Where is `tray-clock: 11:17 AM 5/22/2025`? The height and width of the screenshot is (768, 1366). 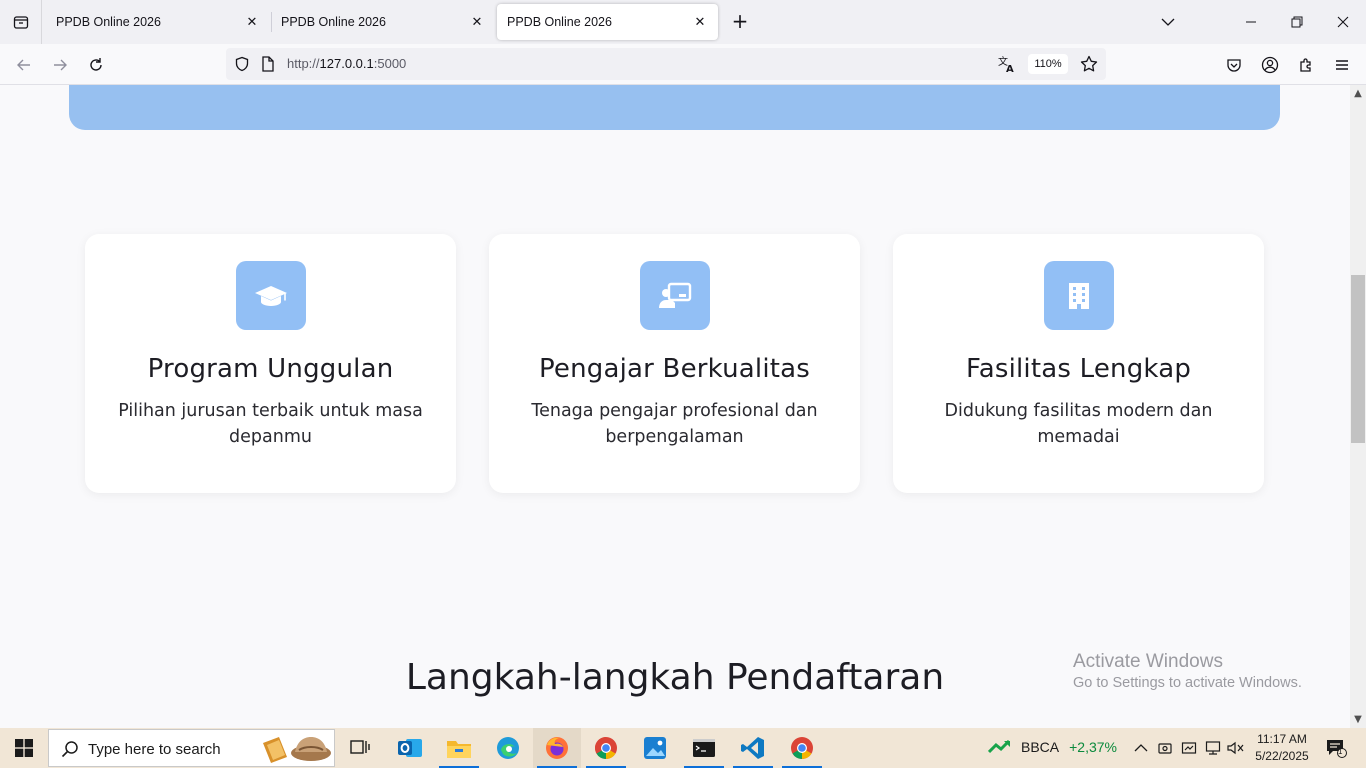
tray-clock: 11:17 AM 5/22/2025 is located at coordinates (1282, 748).